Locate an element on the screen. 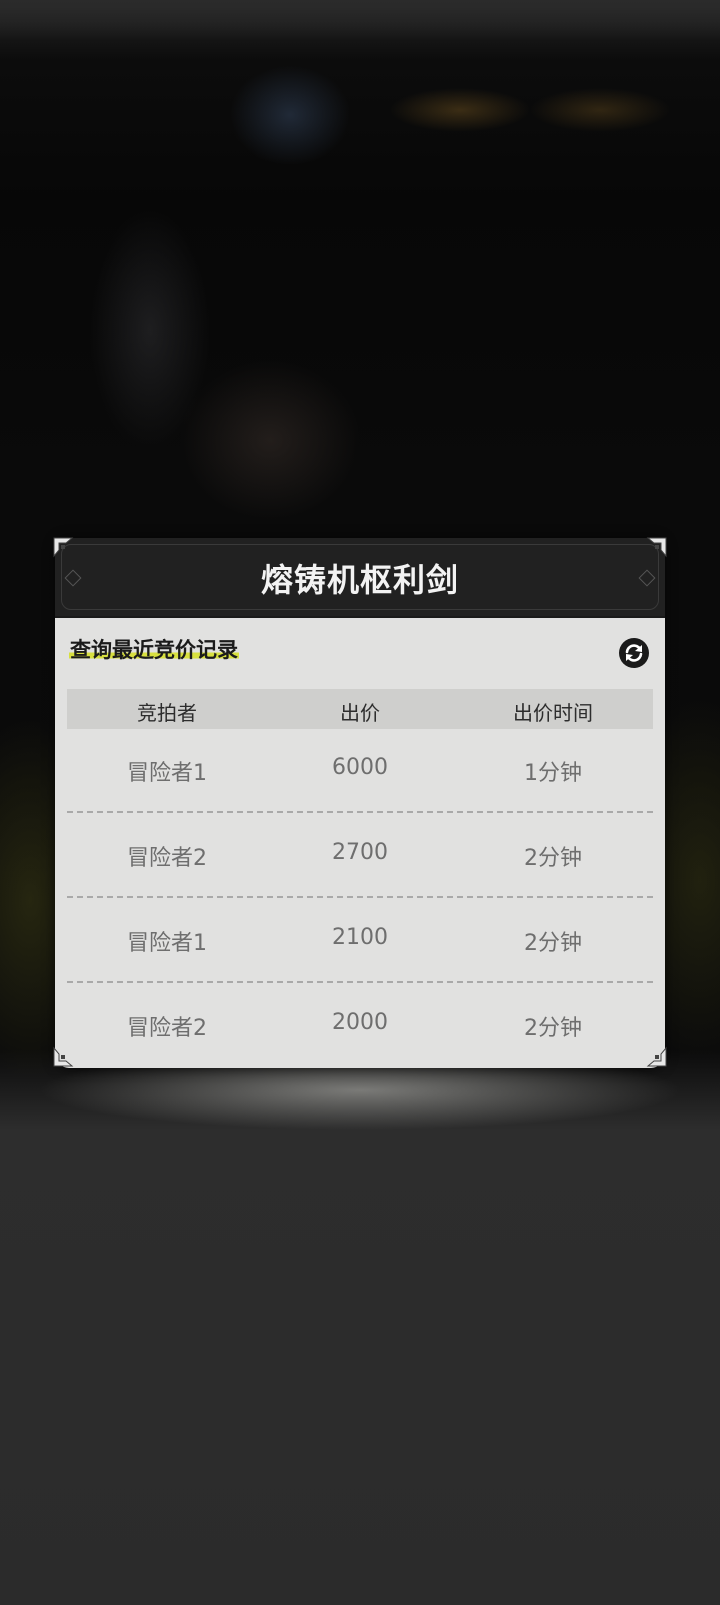 Image resolution: width=720 pixels, height=1605 pixels. corner-bracket-top-right is located at coordinates (656, 547).